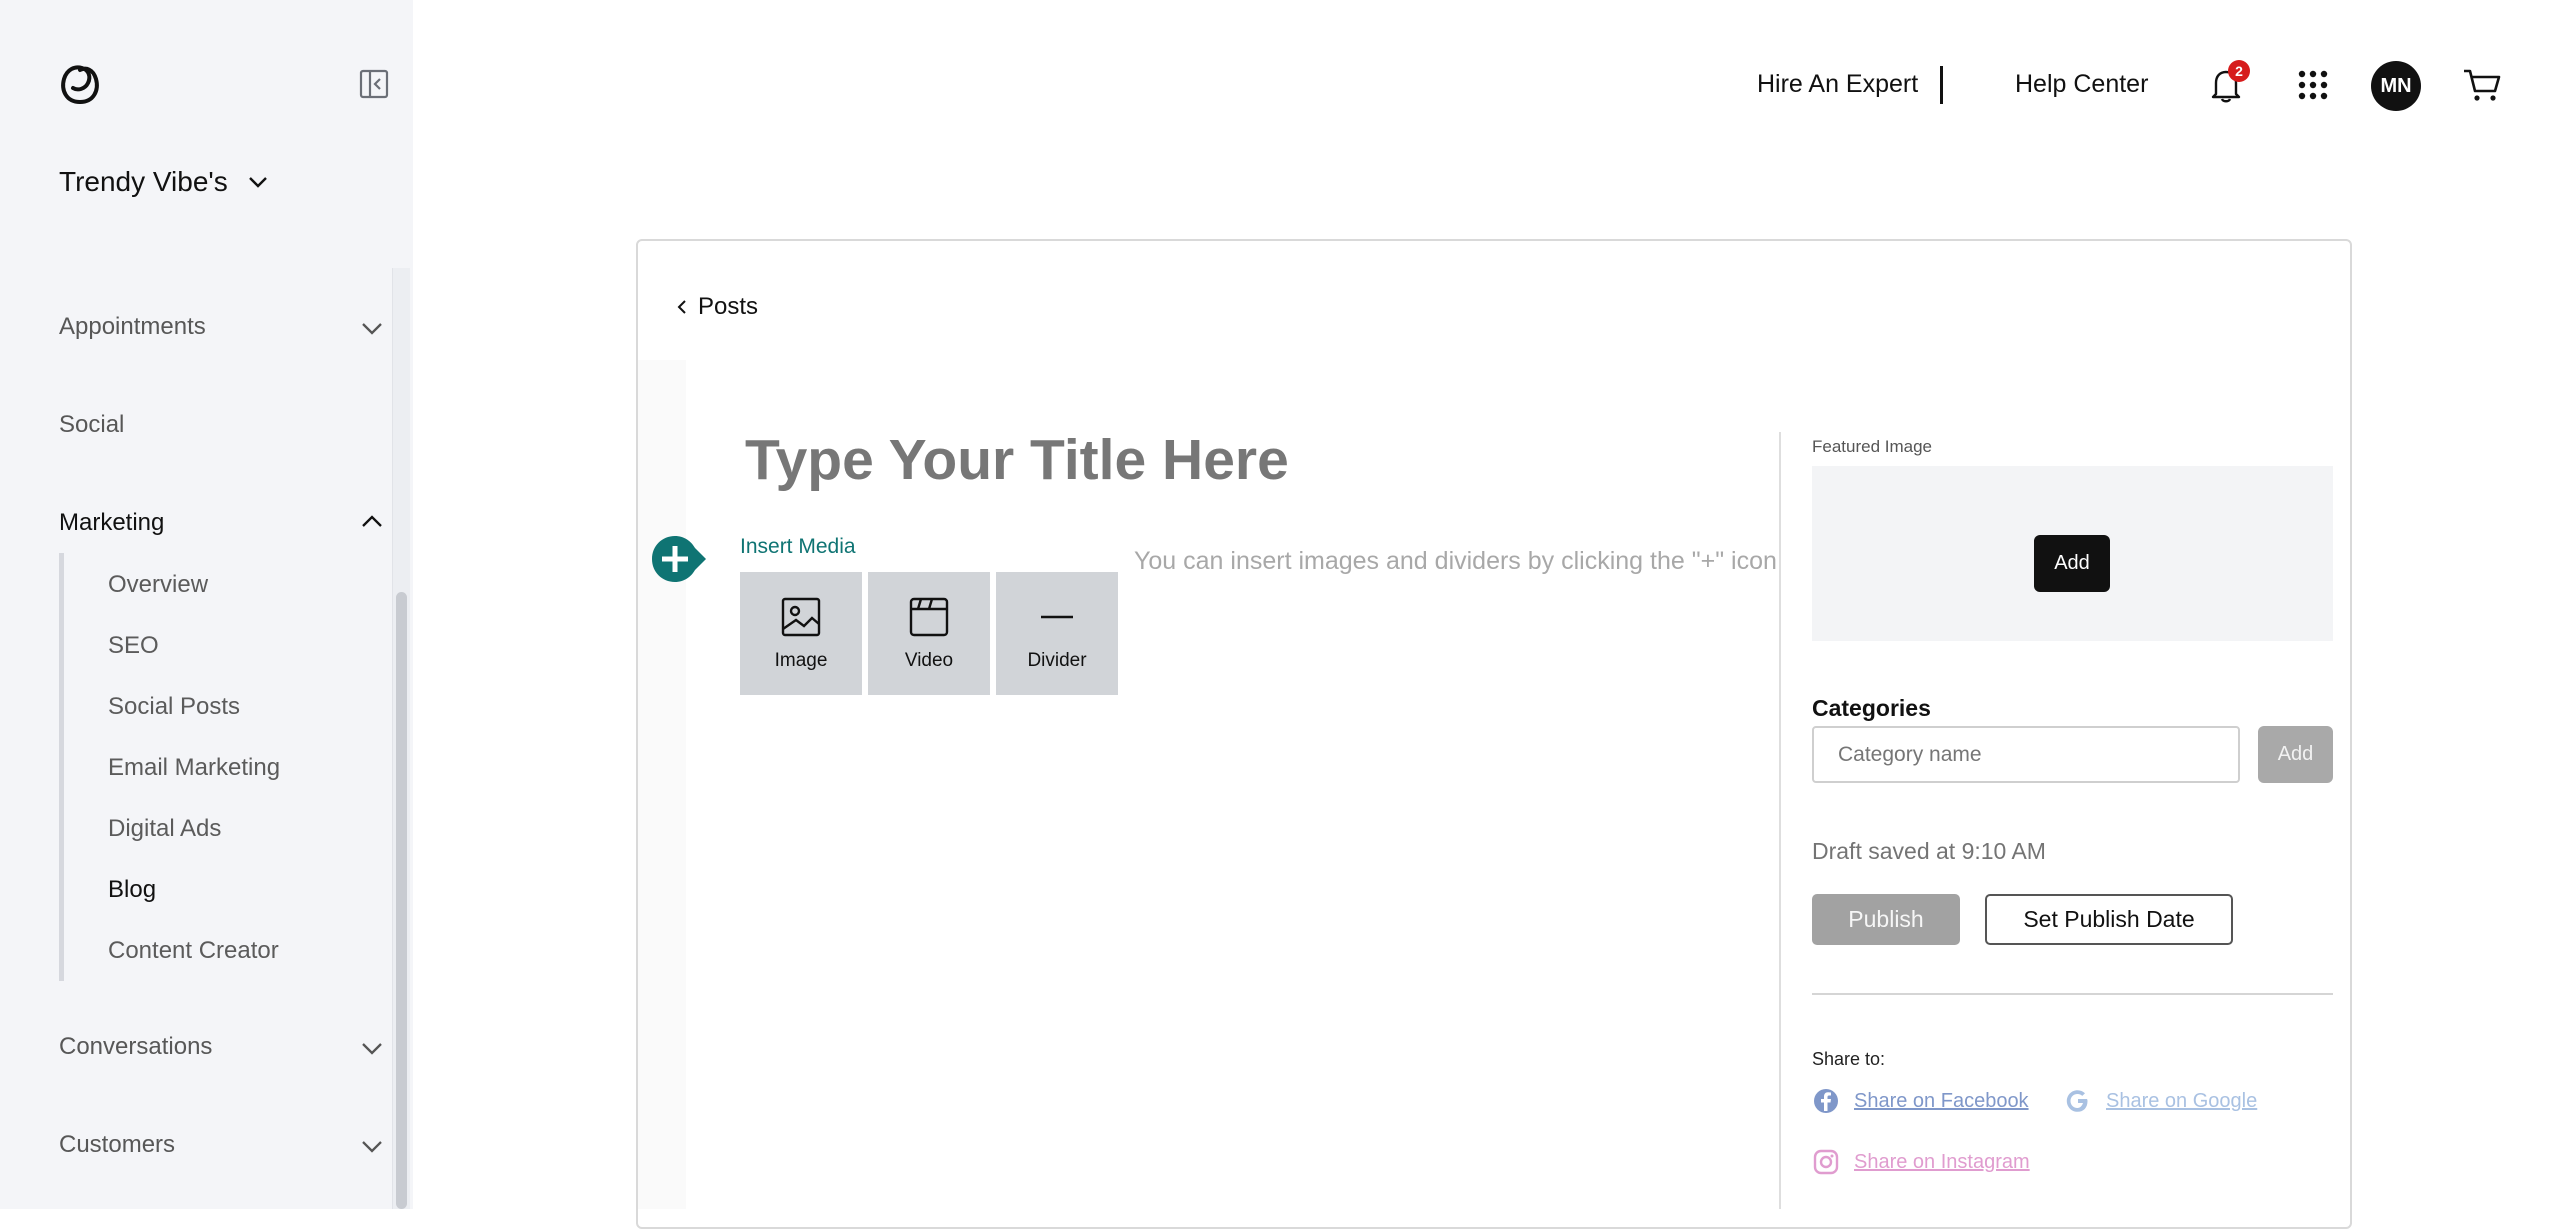  Describe the element at coordinates (143, 181) in the screenshot. I see `site-name-label: Trendy Vibe's` at that location.